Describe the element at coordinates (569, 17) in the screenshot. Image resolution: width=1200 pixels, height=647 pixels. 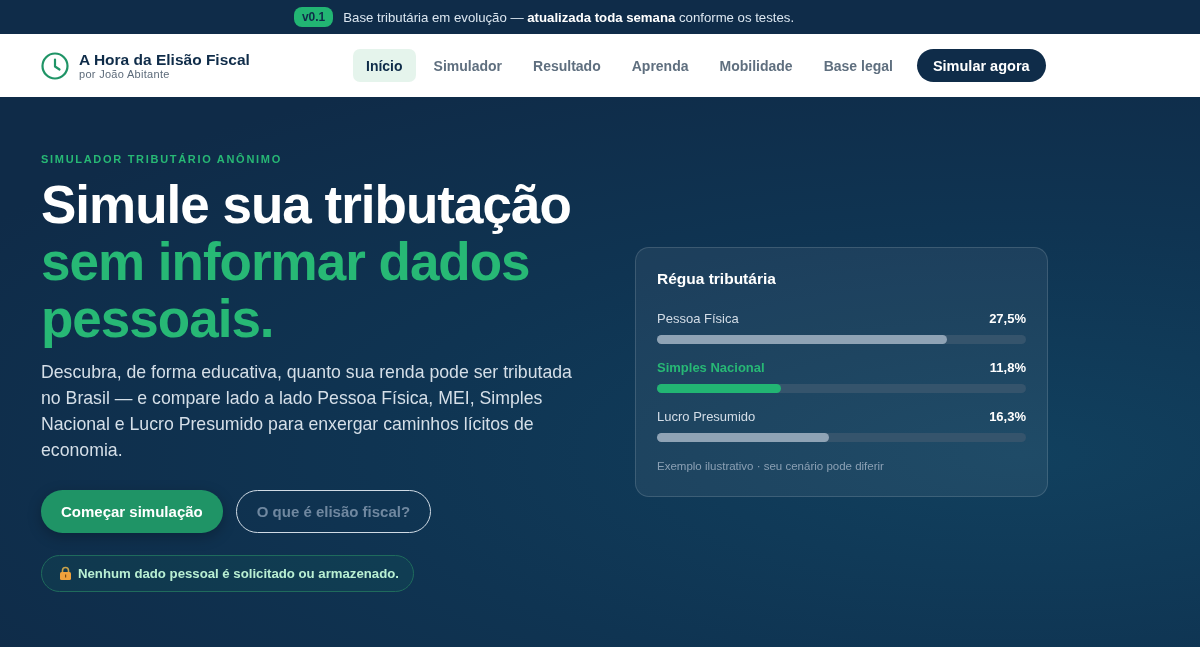
I see `banner-message: Base tributária em evolução — atualizada toda semana conforme os testes.` at that location.